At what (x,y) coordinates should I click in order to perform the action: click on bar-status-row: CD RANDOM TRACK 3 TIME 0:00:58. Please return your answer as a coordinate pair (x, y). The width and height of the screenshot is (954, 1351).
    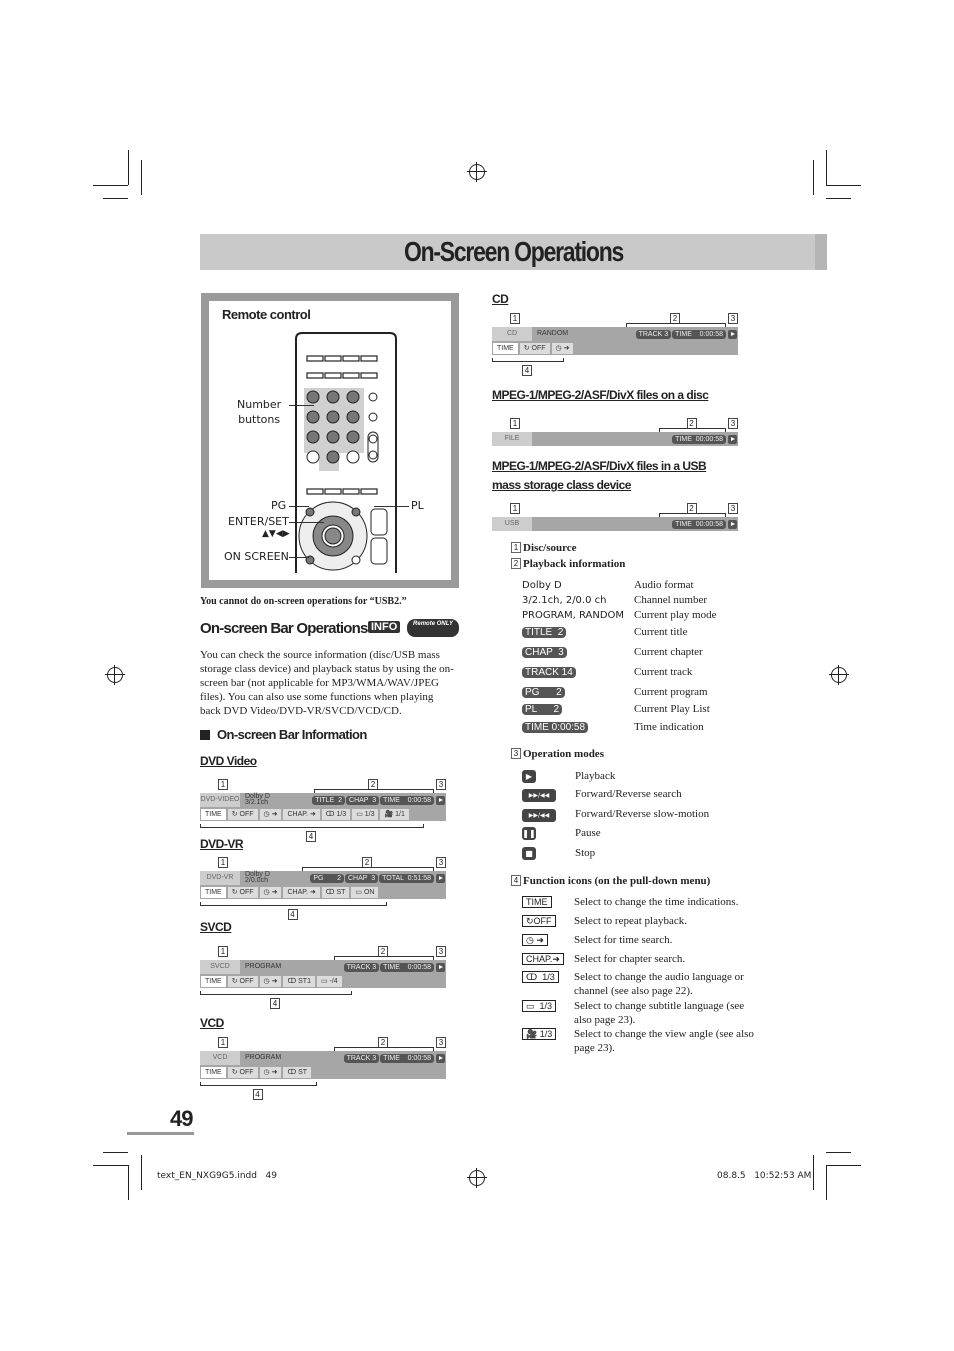
    Looking at the image, I should click on (615, 334).